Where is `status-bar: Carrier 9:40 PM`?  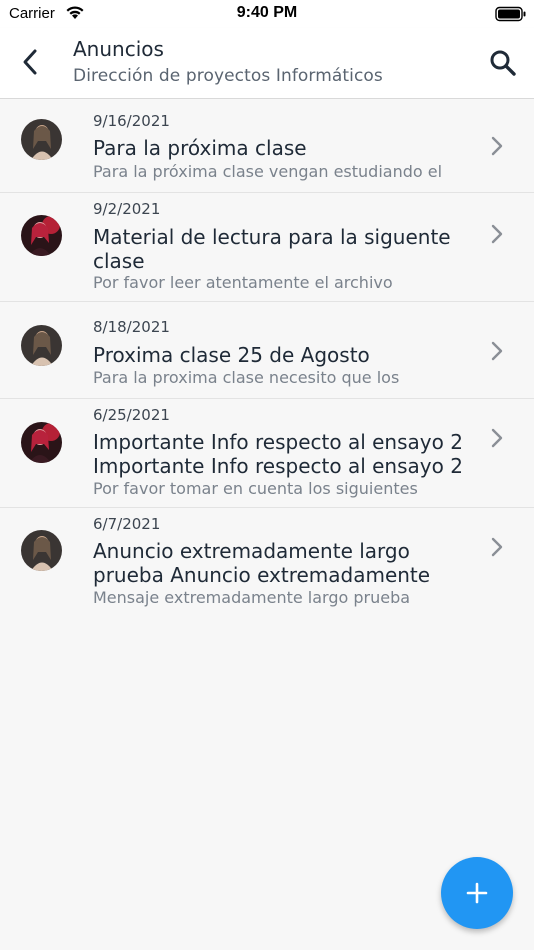
status-bar: Carrier 9:40 PM is located at coordinates (267, 14).